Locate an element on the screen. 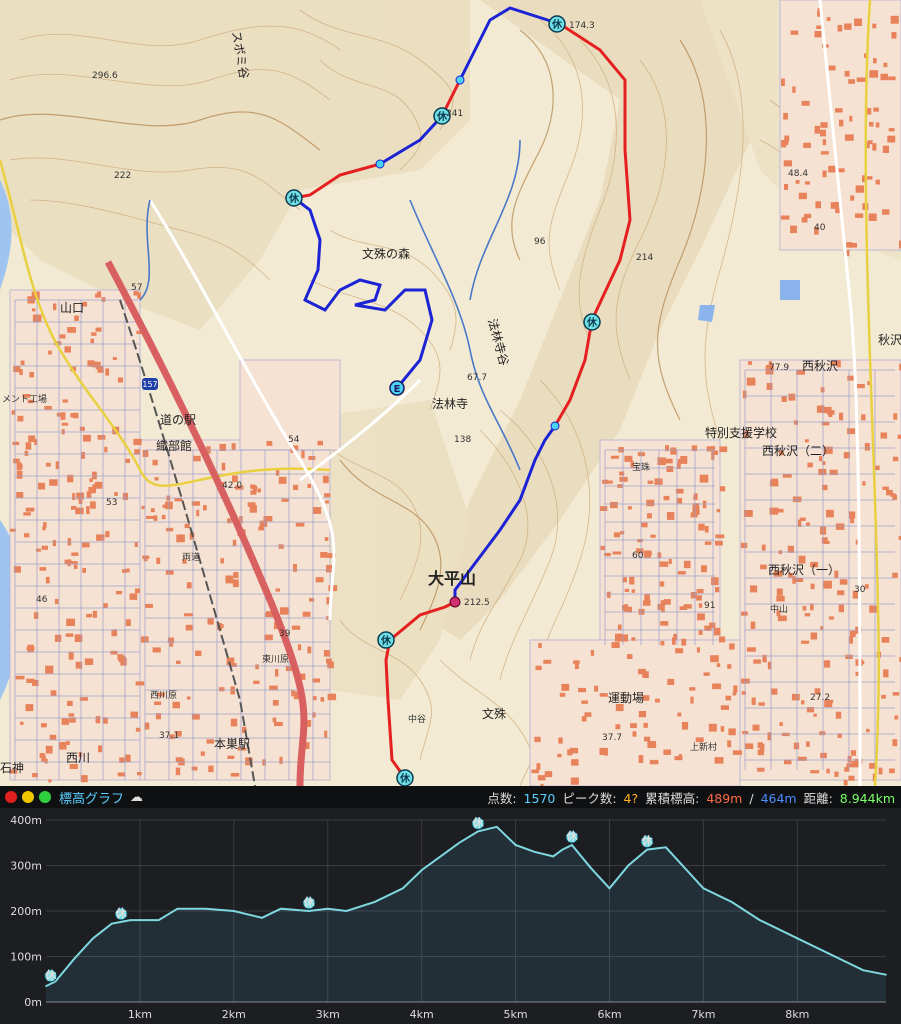 This screenshot has height=1024, width=901. label-nishiakizawa-2: 西秋沢（二） is located at coordinates (798, 451).